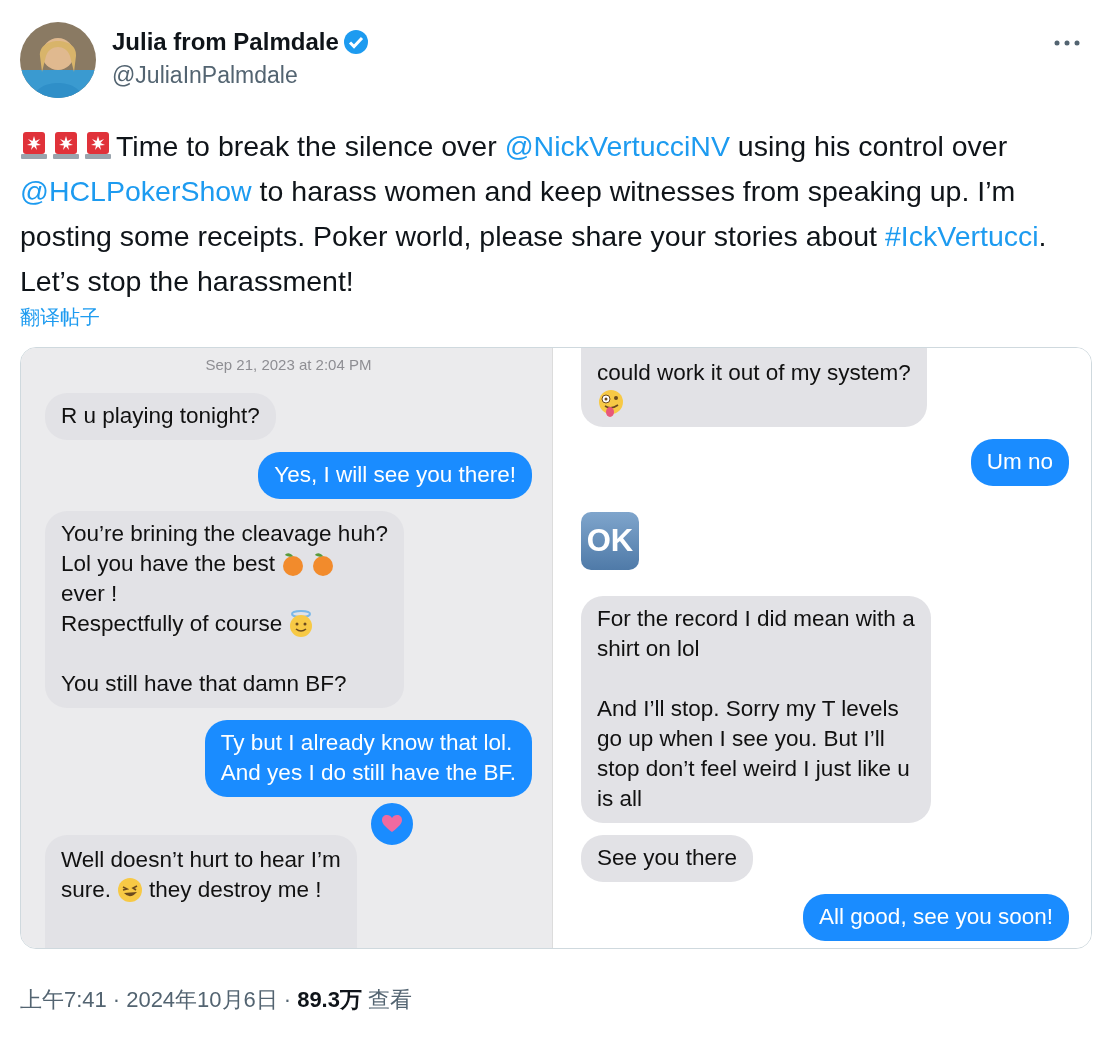 This screenshot has height=1057, width=1112. I want to click on message-text: stop don’t feel weird I just like u, so click(753, 769).